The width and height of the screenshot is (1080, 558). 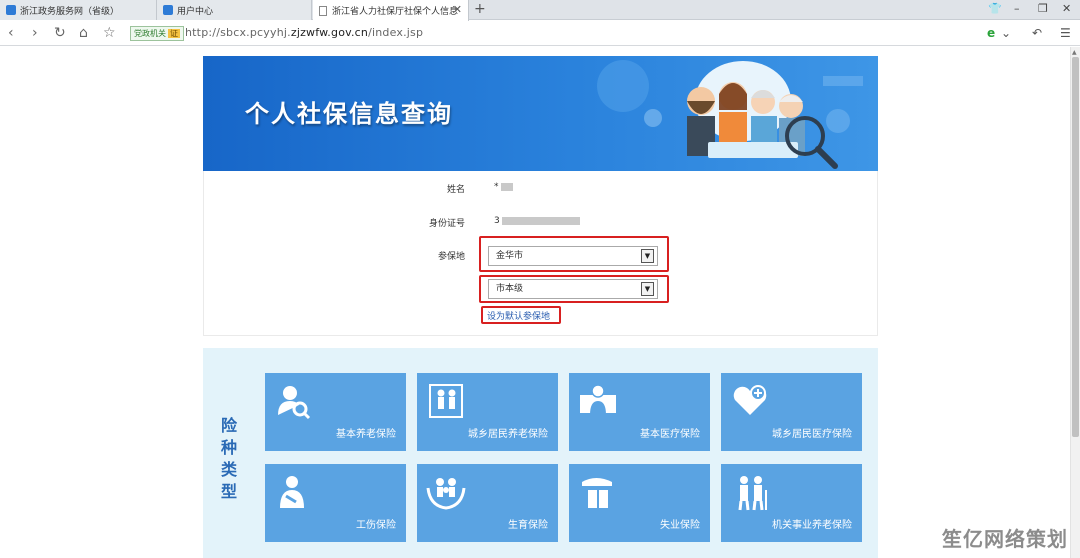 What do you see at coordinates (457, 9) in the screenshot?
I see `tab-close-icon: ✕` at bounding box center [457, 9].